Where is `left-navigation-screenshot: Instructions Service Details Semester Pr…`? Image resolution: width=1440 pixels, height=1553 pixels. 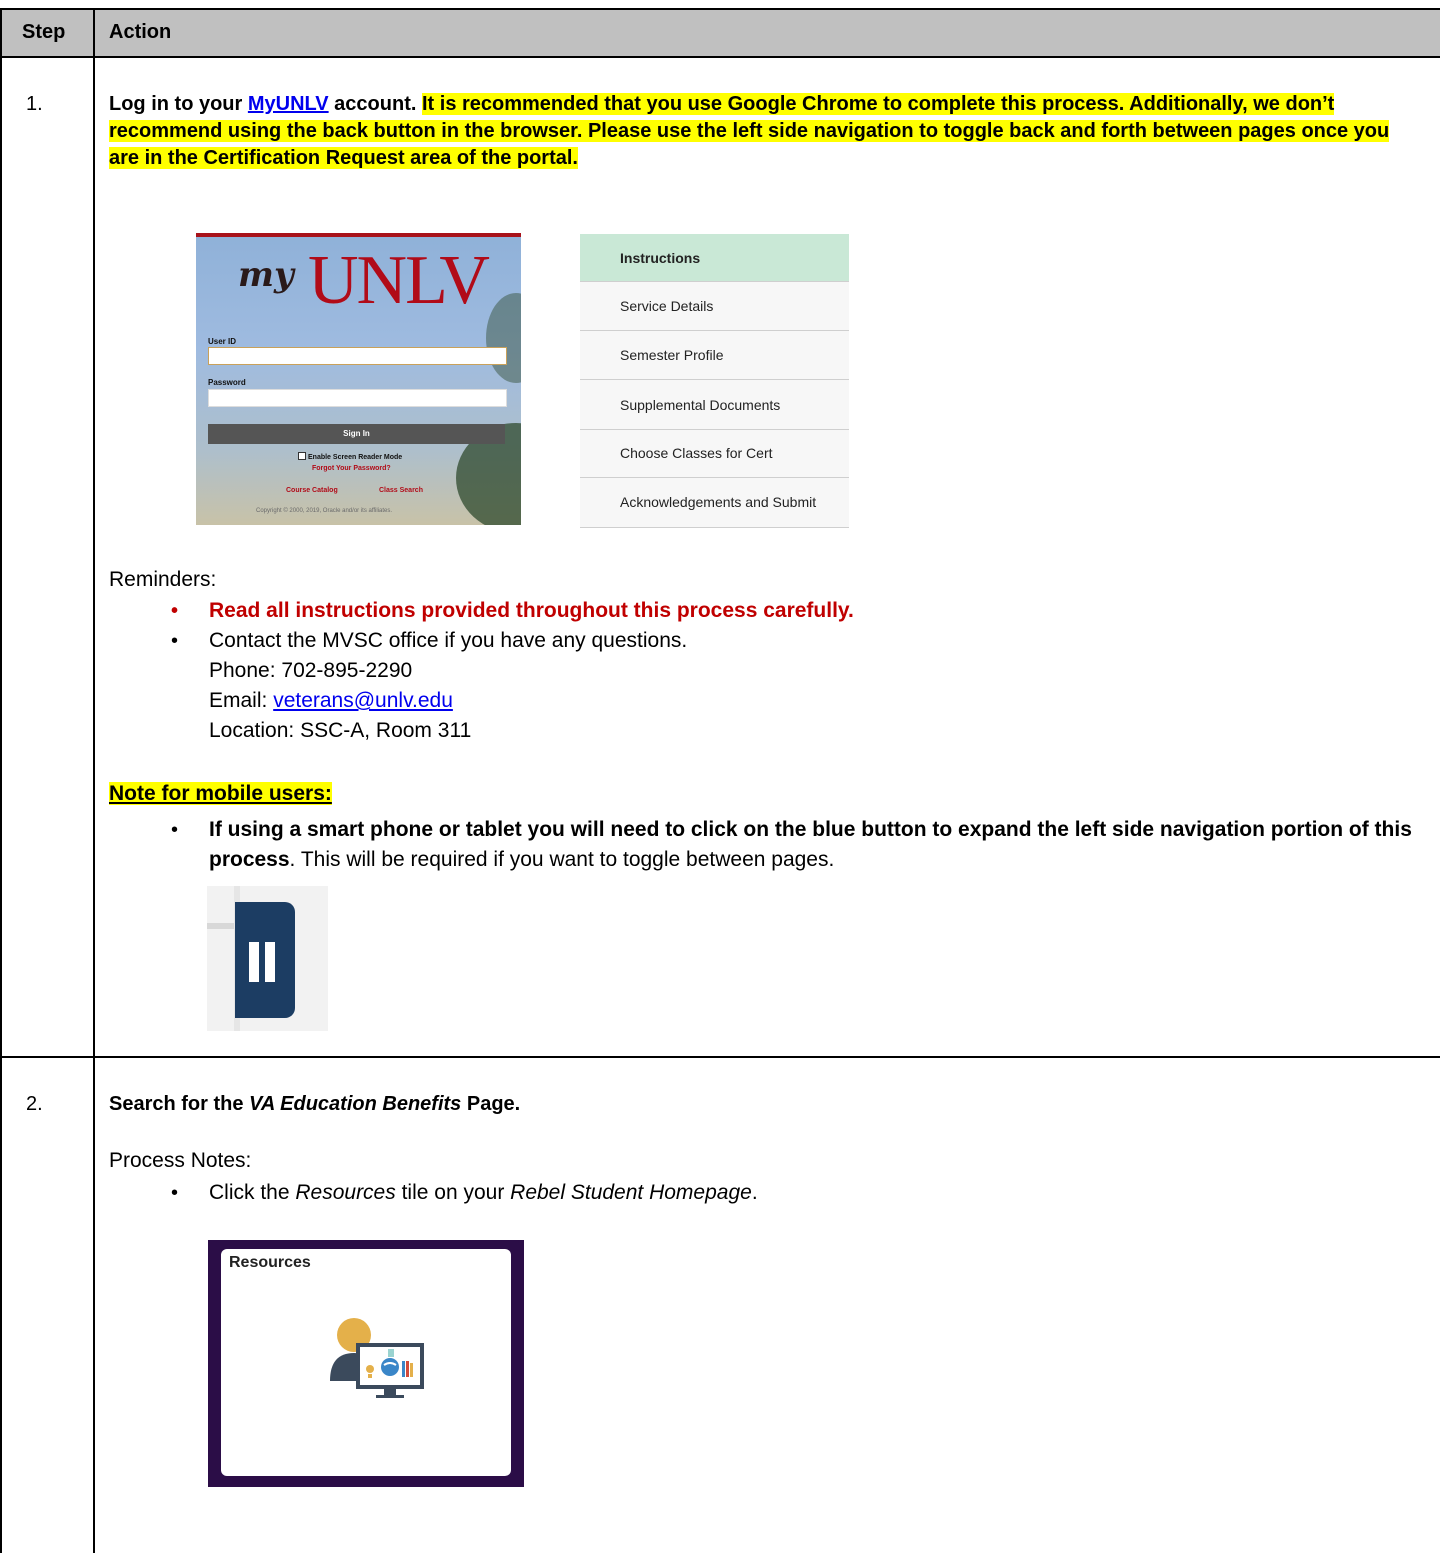 left-navigation-screenshot: Instructions Service Details Semester Pr… is located at coordinates (714, 381).